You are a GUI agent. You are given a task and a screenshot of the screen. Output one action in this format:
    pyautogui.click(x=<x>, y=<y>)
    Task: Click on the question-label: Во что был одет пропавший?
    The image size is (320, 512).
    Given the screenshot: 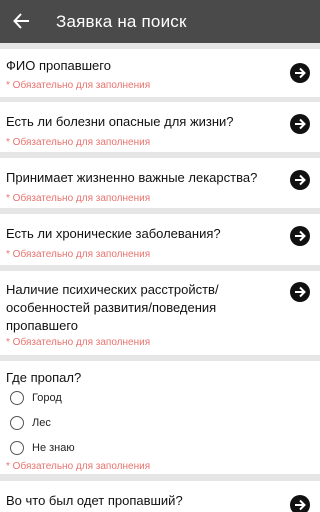 What is the action you would take?
    pyautogui.click(x=94, y=500)
    